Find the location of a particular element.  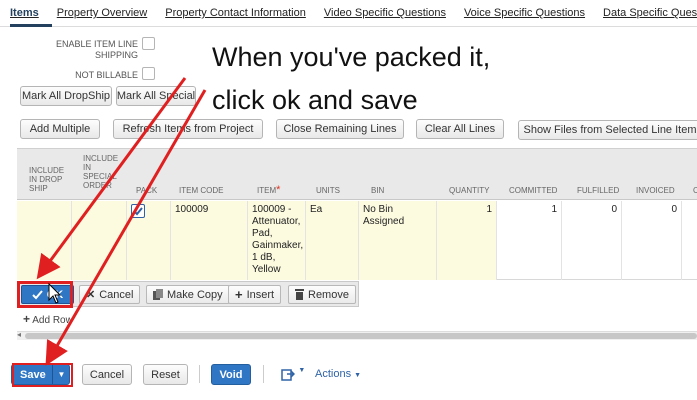

col-fulfilled: FULFILLED is located at coordinates (598, 190).